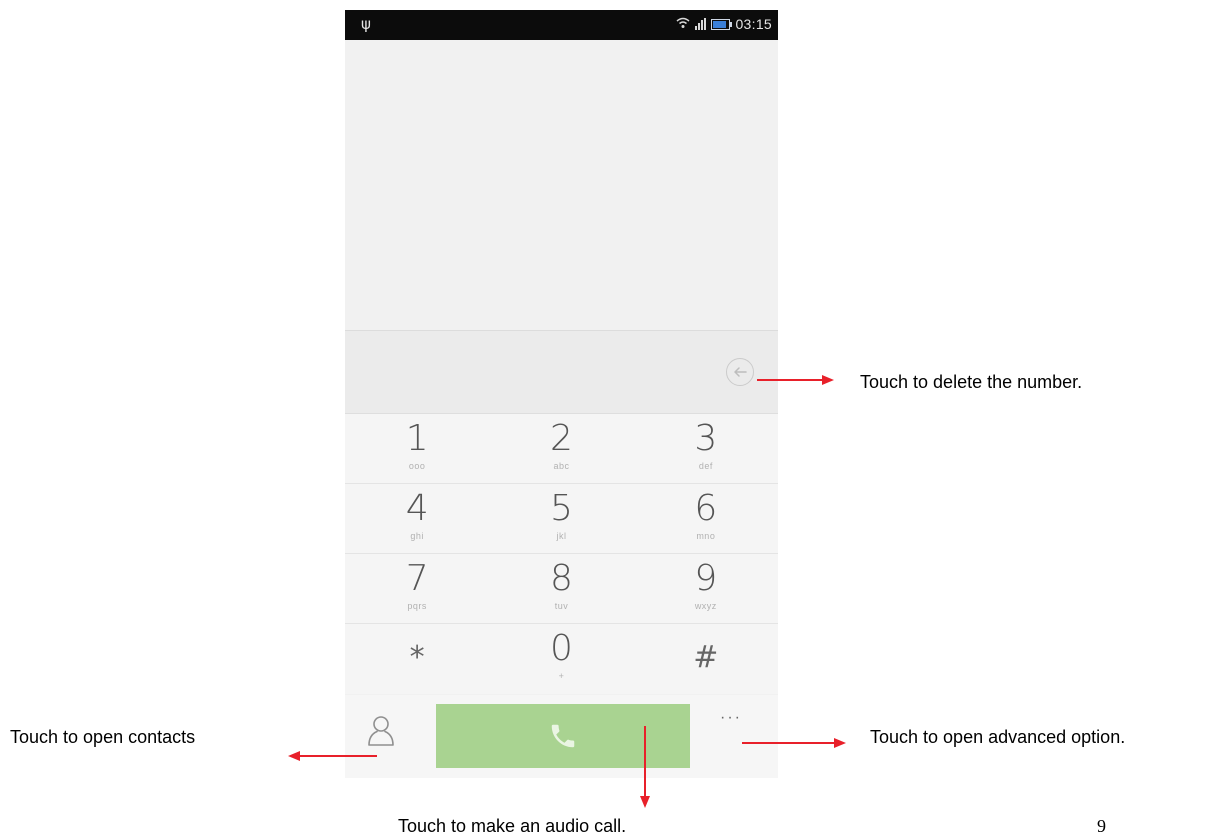 This screenshot has width=1219, height=839. I want to click on advanced-caption: Touch to open advanced option., so click(998, 737).